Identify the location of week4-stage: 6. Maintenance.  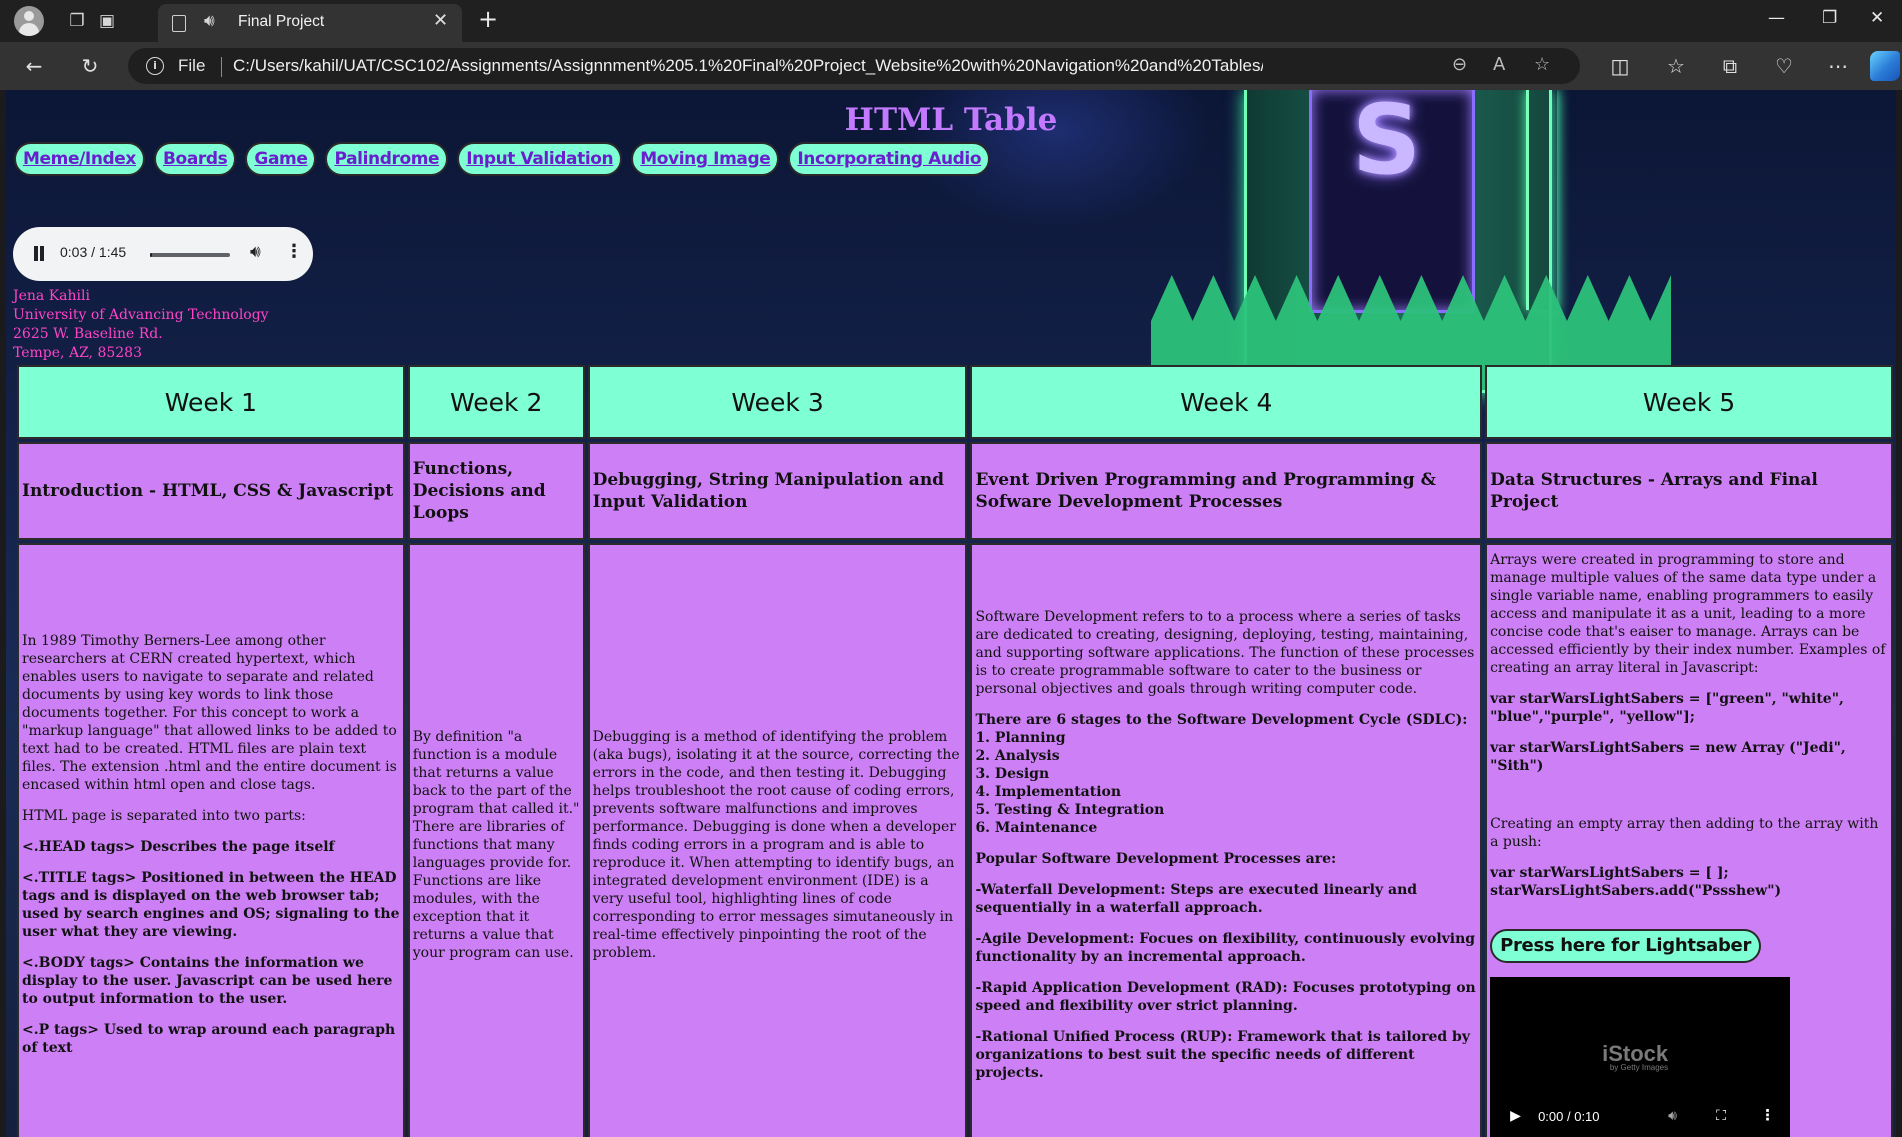
(1036, 827).